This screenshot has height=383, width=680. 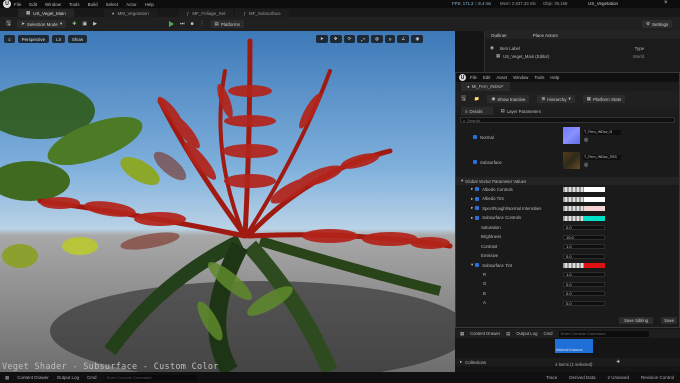 I want to click on subsurface-tint-swatch, so click(x=584, y=265).